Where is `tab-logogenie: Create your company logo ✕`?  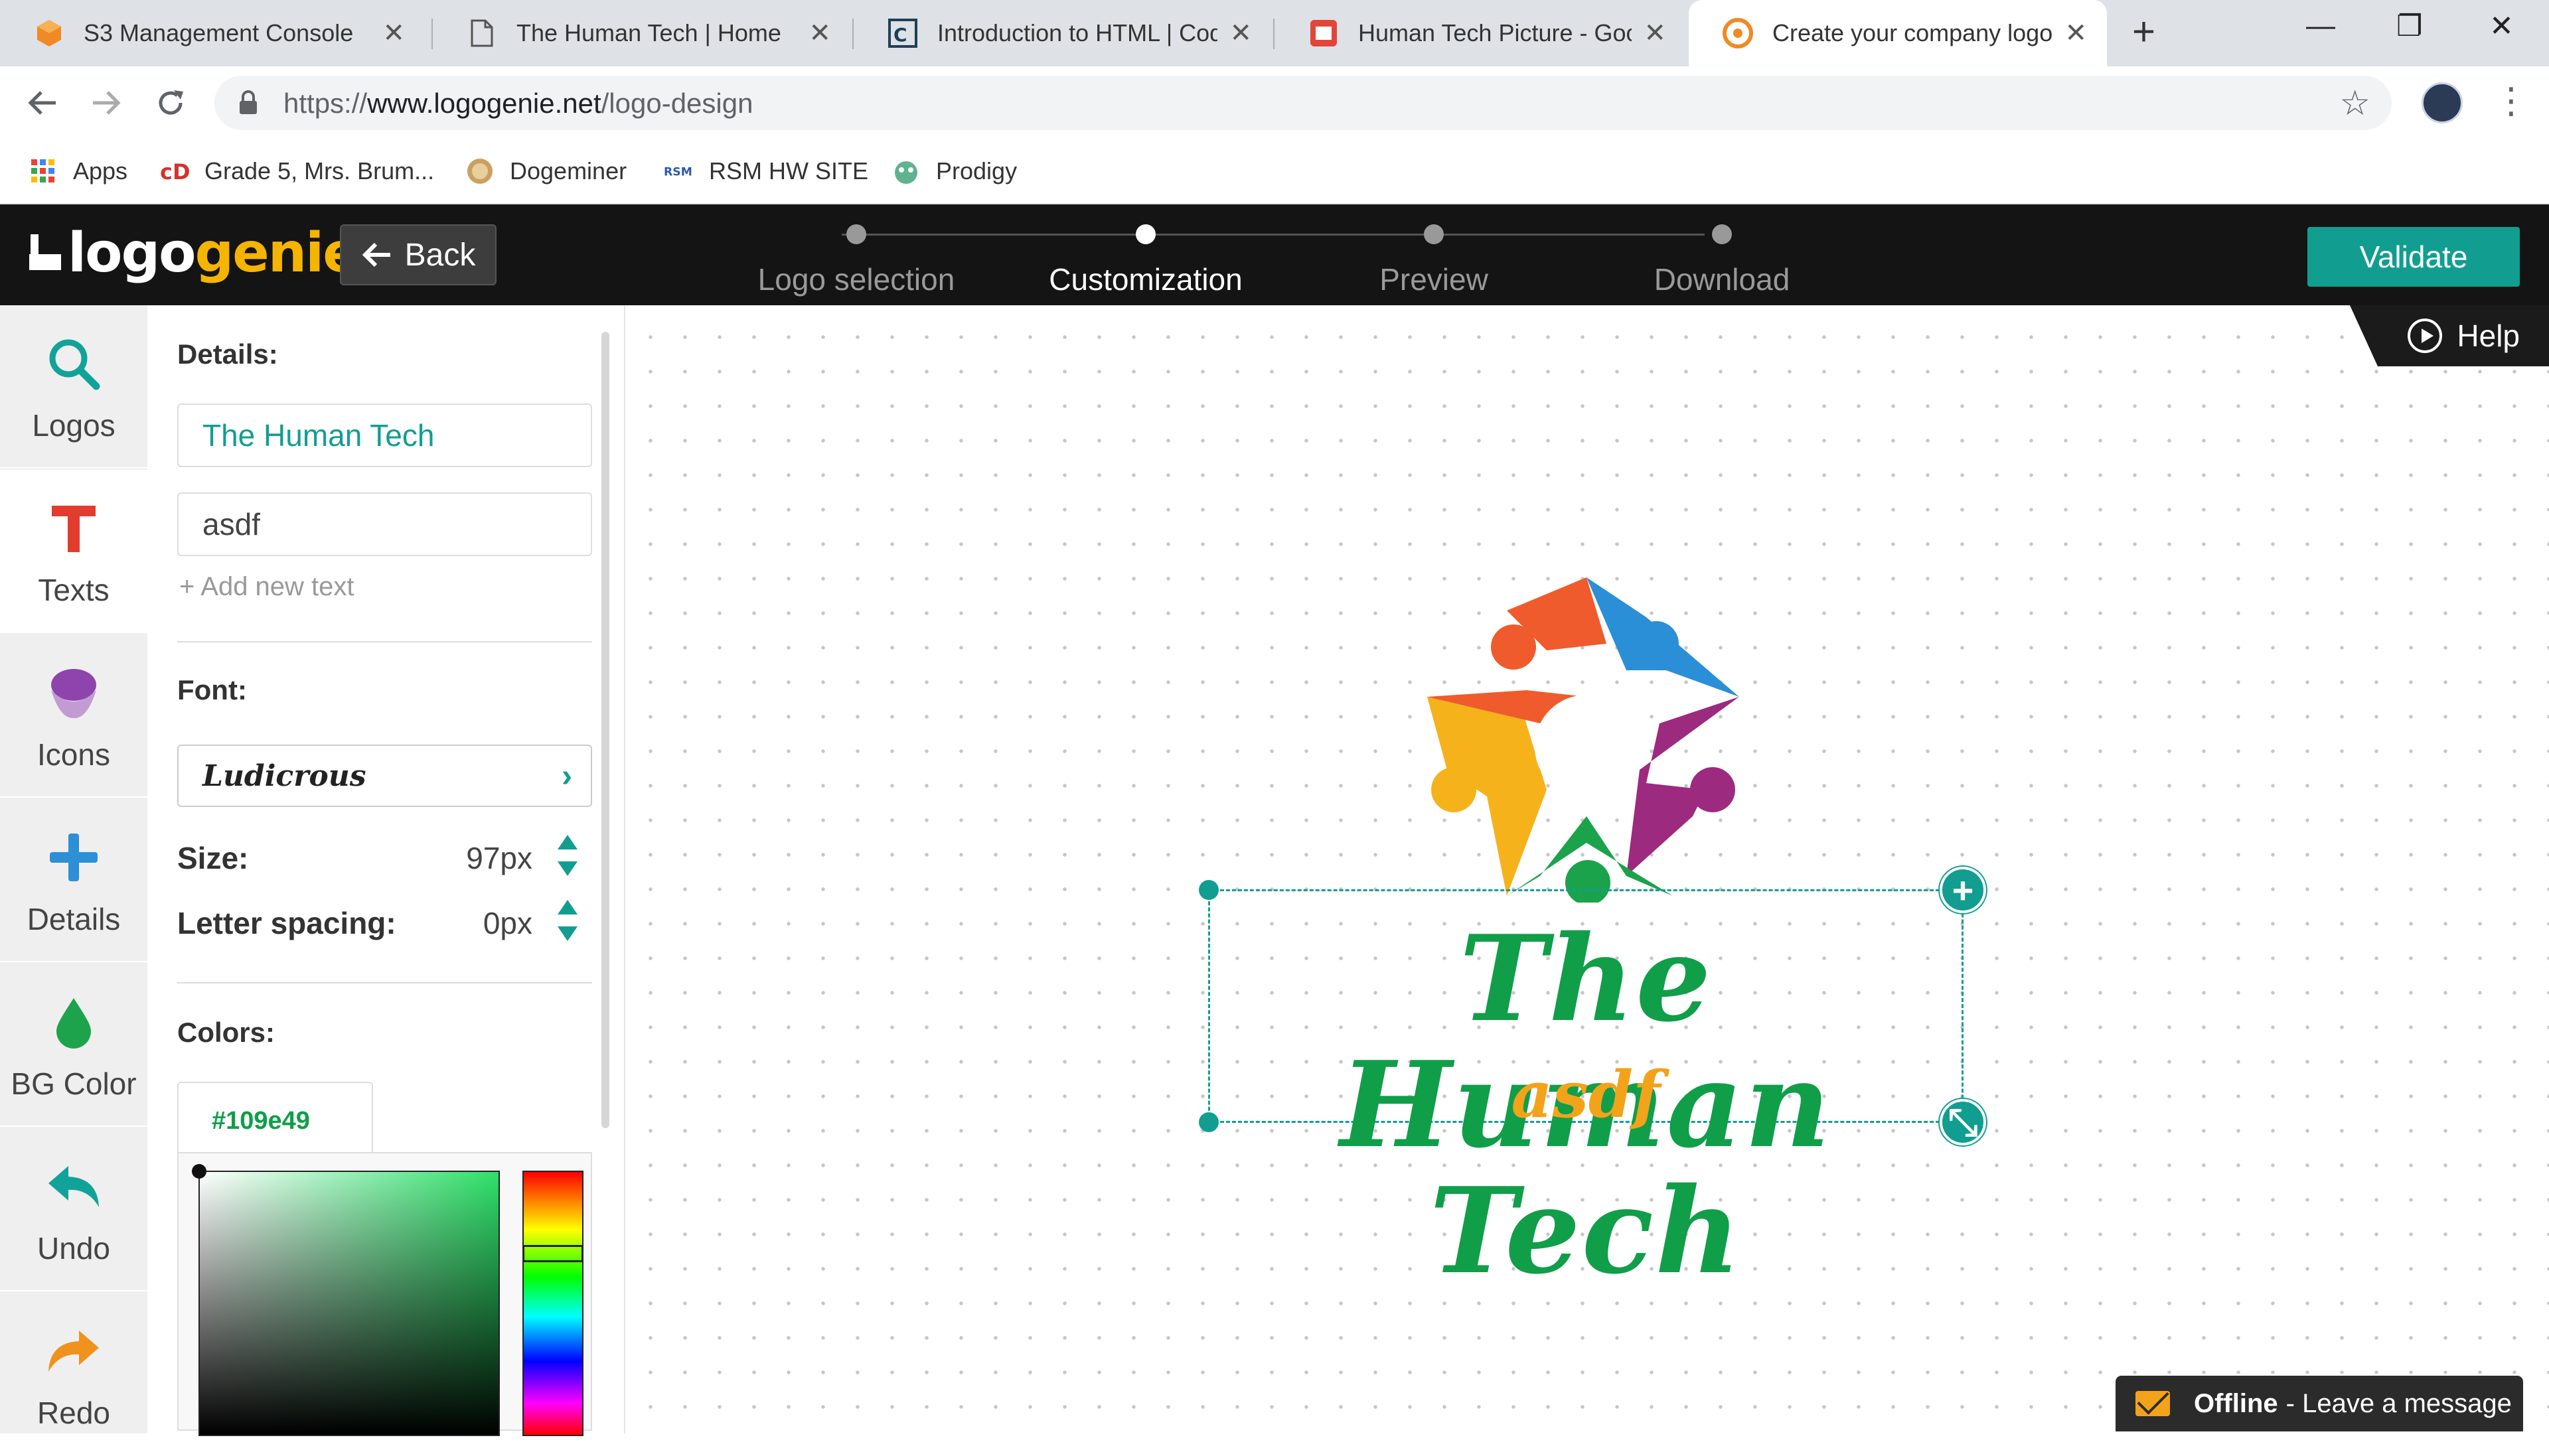
tab-logogenie: Create your company logo ✕ is located at coordinates (1898, 33).